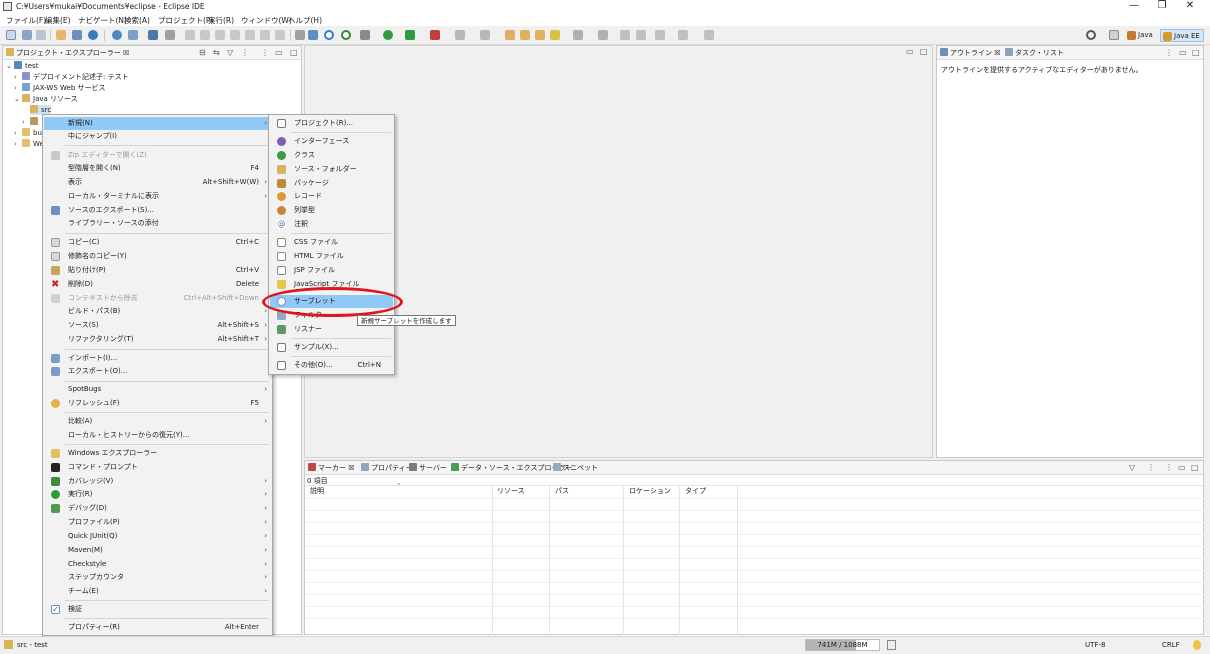  I want to click on menu-item-command-prompt: コマンド・プロンプト, so click(157, 467).